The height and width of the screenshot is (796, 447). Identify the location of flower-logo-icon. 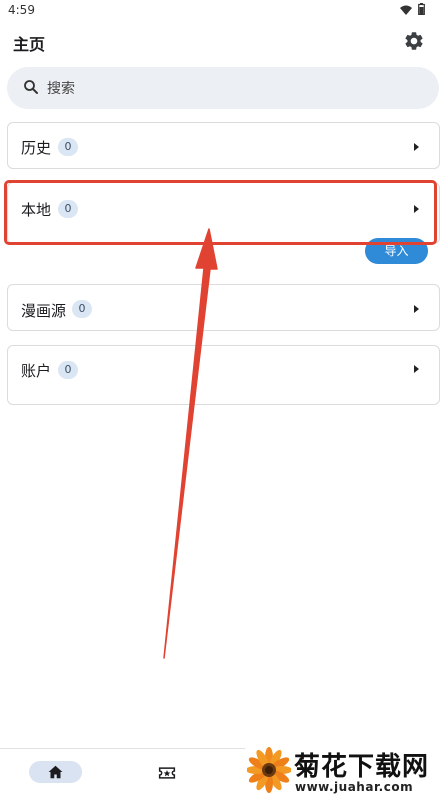
(269, 770).